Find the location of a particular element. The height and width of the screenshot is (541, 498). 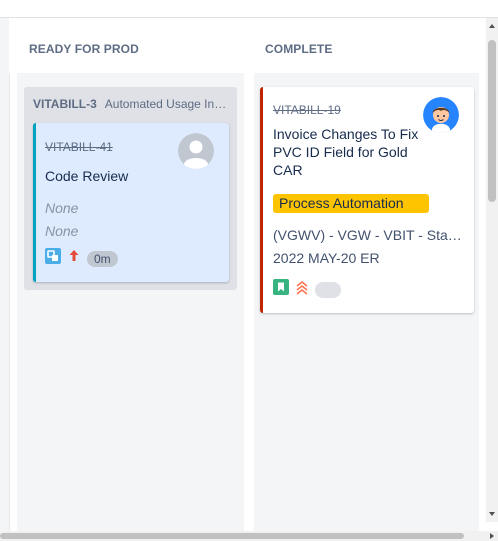

scroll-down-arrow-icon is located at coordinates (492, 514).